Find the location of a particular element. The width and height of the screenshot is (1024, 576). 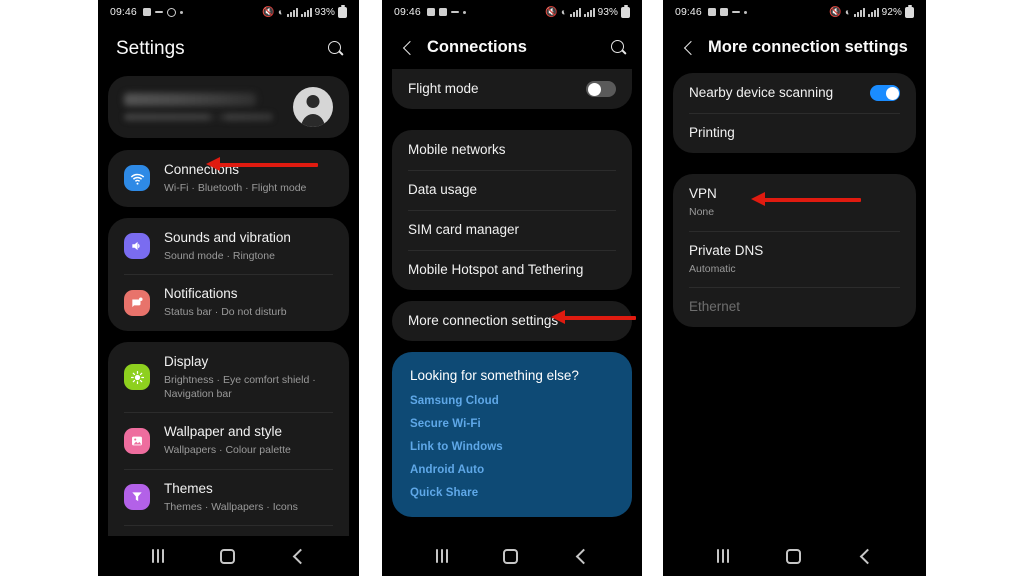

settings-row-mobile-hotspot-and-tethering: Mobile Hotspot and Tethering is located at coordinates (512, 270).